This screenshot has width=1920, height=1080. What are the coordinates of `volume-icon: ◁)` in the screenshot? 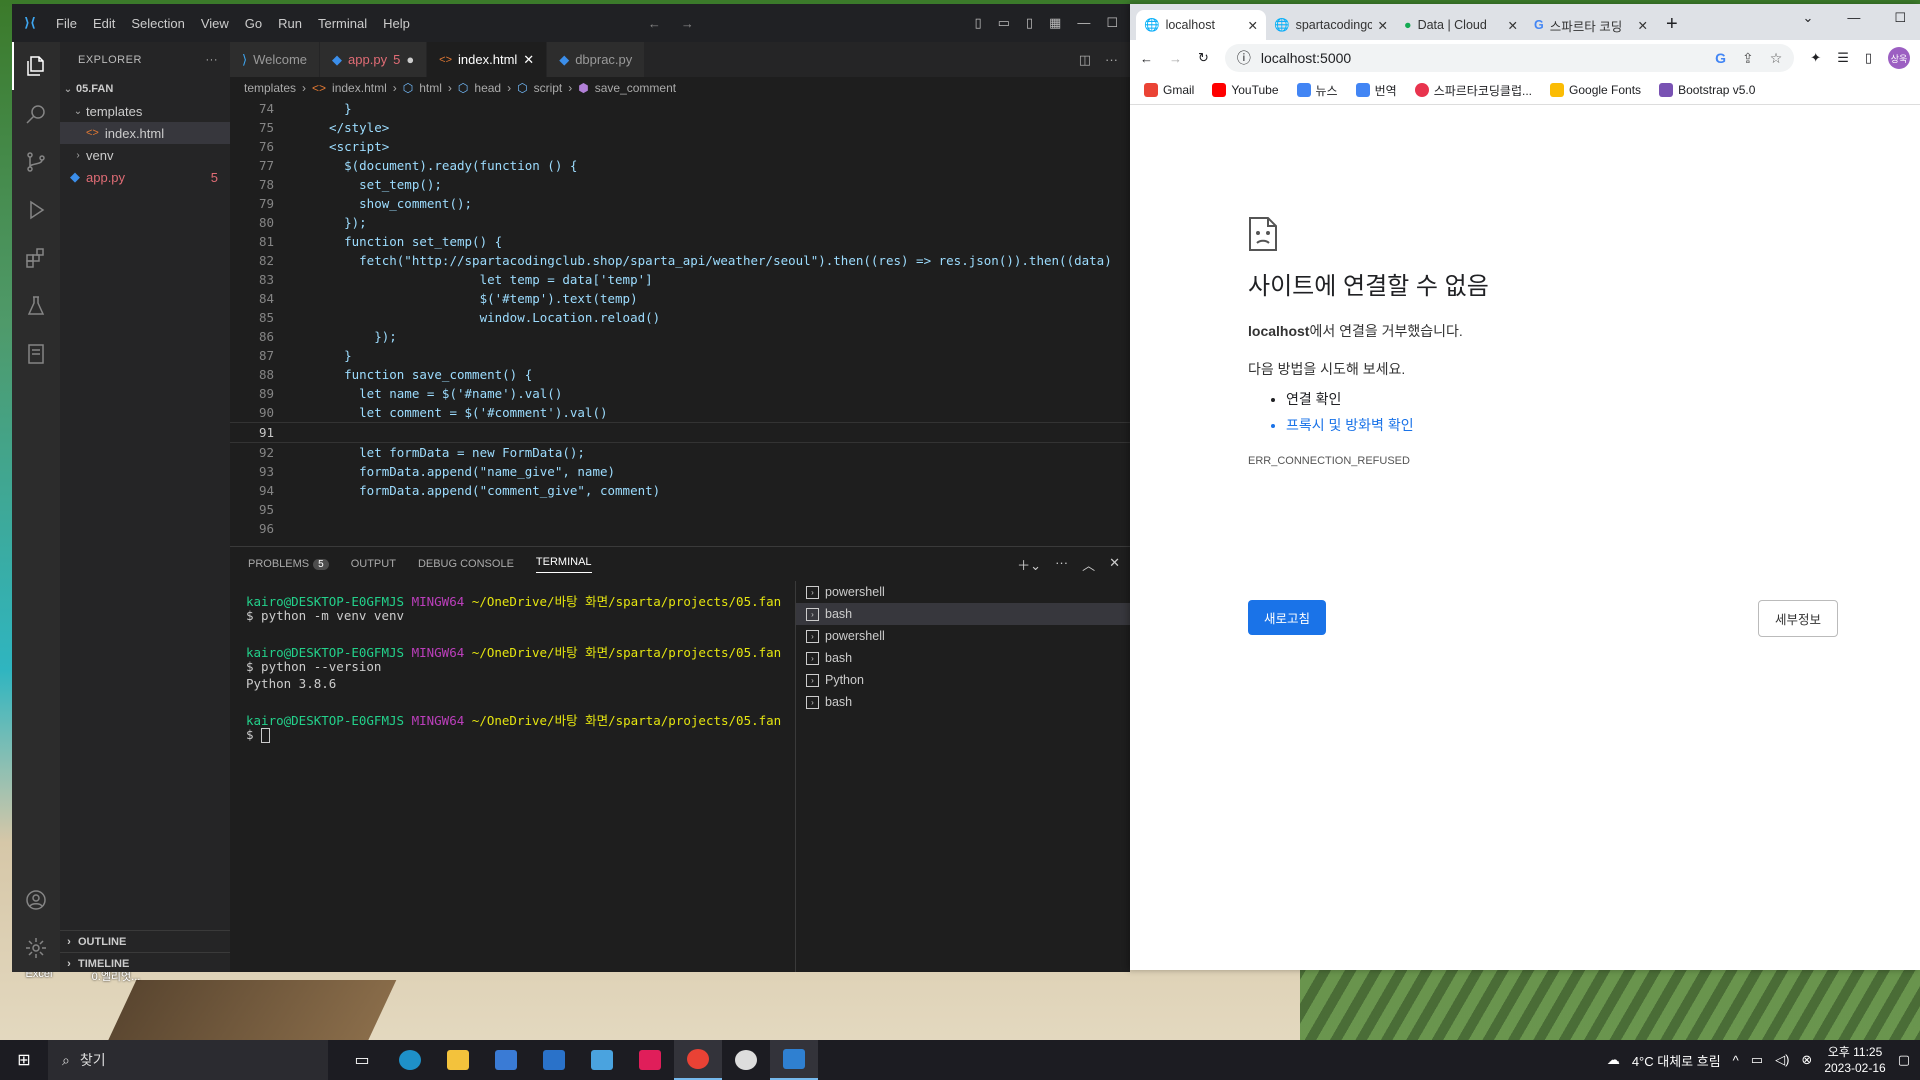 It's located at (1782, 1060).